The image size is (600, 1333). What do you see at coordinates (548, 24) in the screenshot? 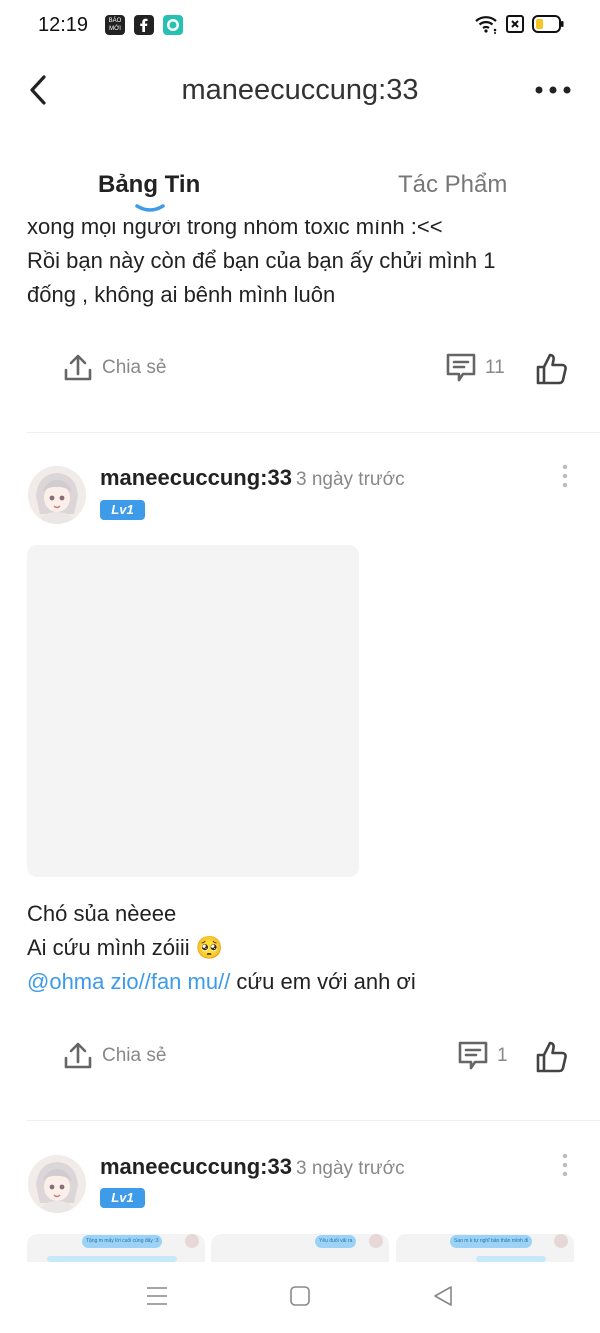
I see `battery-icon` at bounding box center [548, 24].